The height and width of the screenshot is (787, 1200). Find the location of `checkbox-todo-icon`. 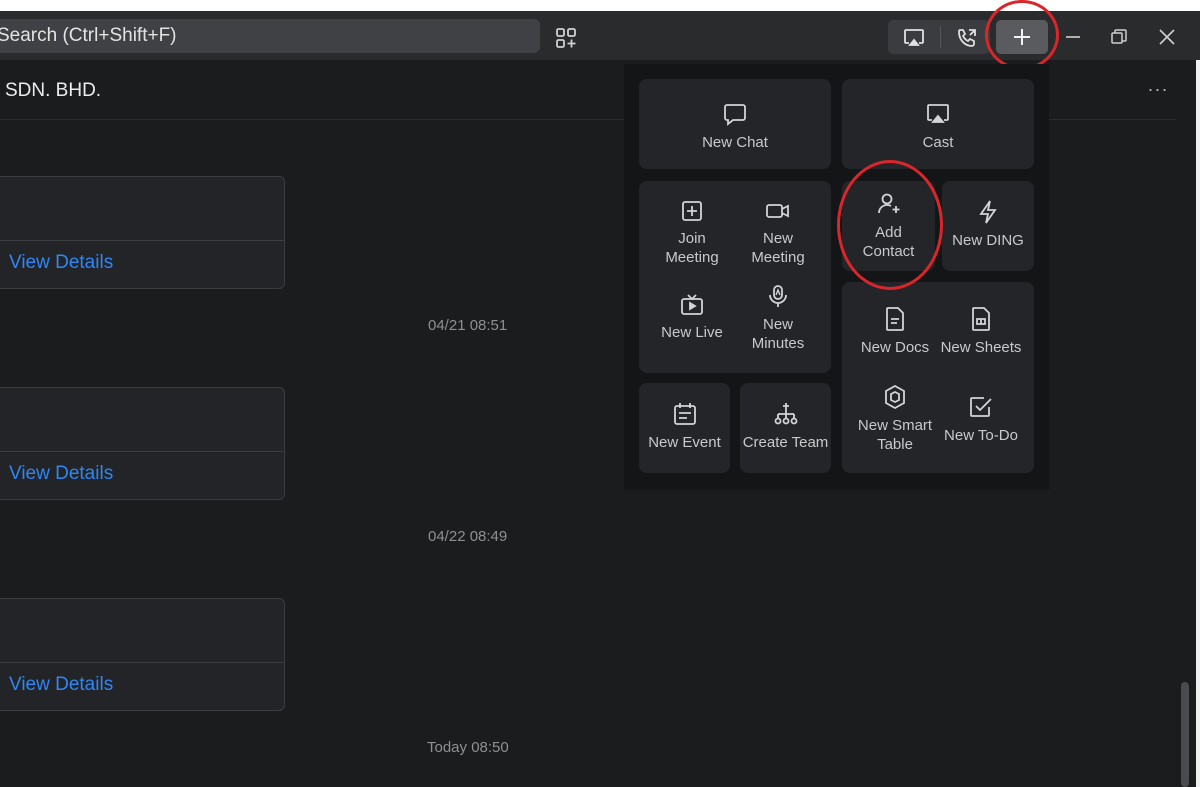

checkbox-todo-icon is located at coordinates (981, 407).